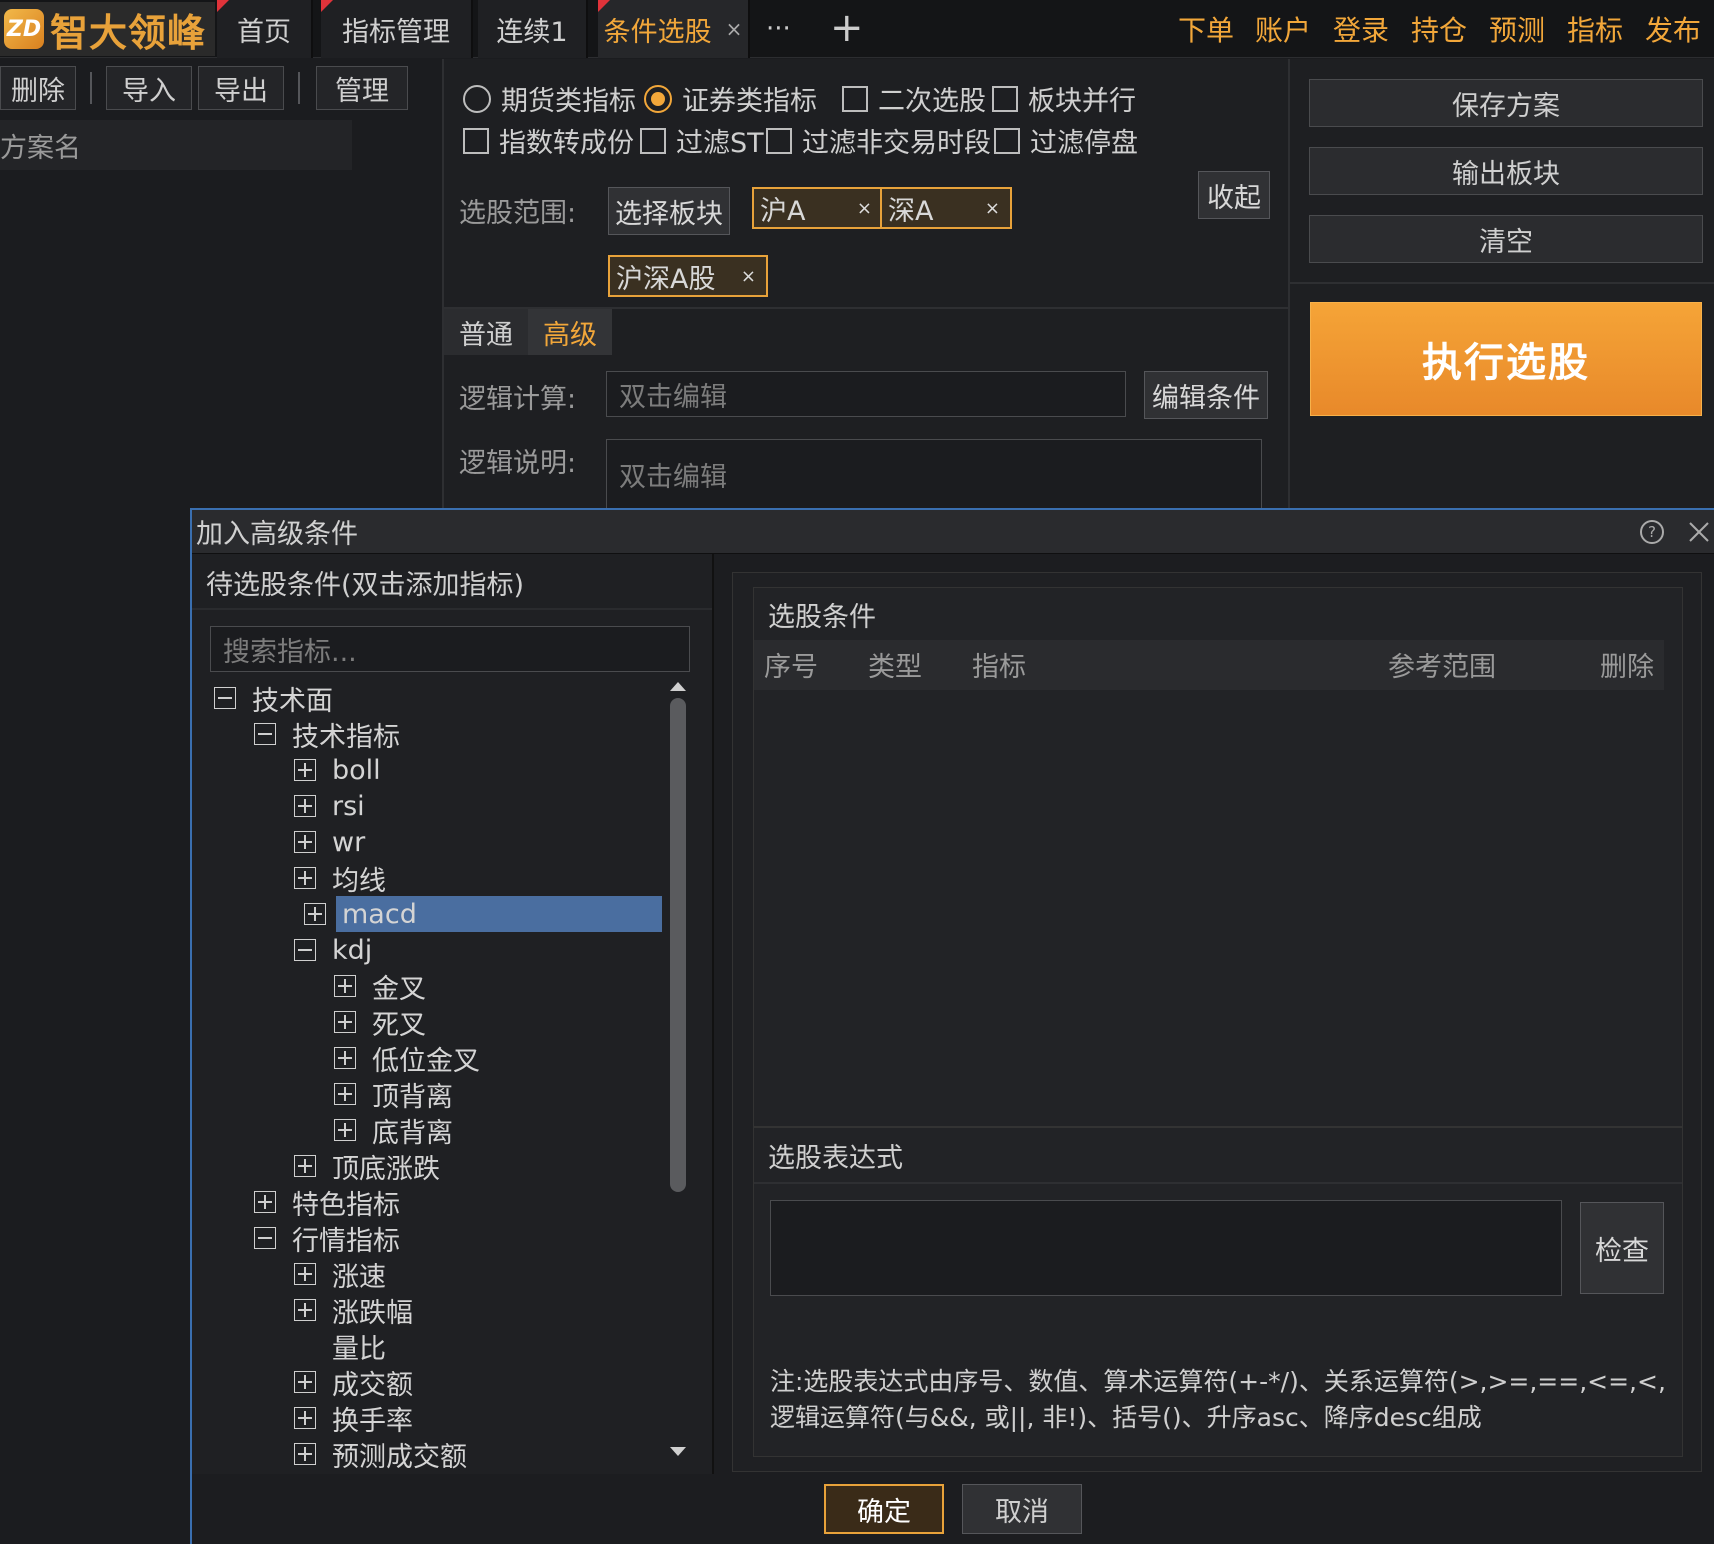 This screenshot has height=1544, width=1714. Describe the element at coordinates (884, 1509) in the screenshot. I see `ok-button: 确定` at that location.